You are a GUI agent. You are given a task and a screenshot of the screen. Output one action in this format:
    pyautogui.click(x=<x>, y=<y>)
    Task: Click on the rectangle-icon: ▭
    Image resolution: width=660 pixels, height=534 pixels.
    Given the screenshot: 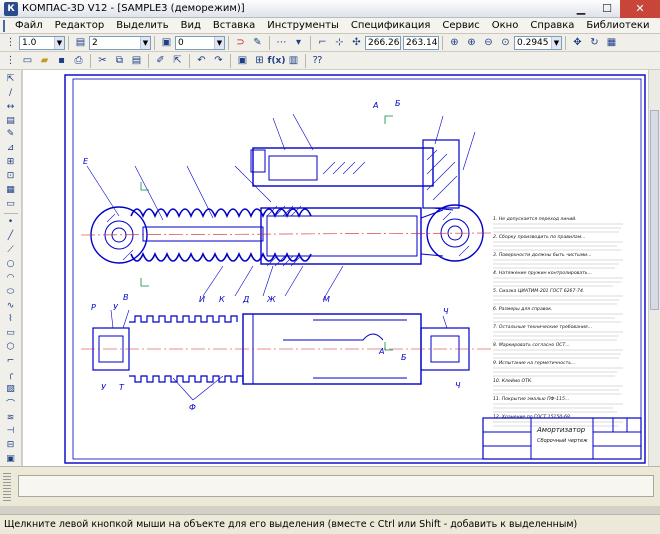 What is the action you would take?
    pyautogui.click(x=11, y=333)
    